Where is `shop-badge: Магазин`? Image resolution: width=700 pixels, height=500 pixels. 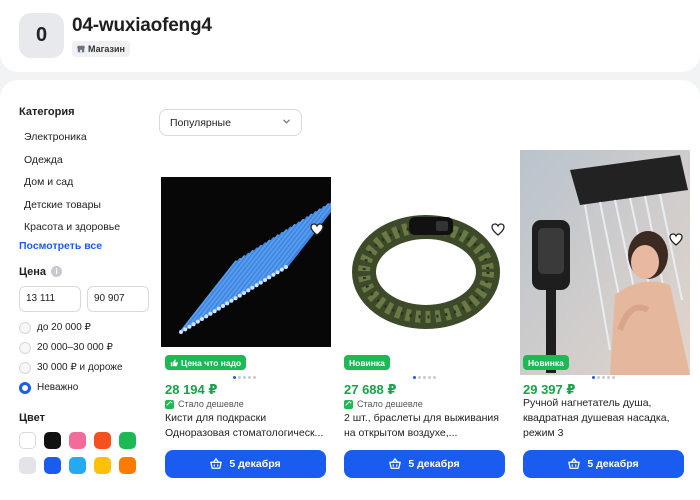 shop-badge: Магазин is located at coordinates (101, 49).